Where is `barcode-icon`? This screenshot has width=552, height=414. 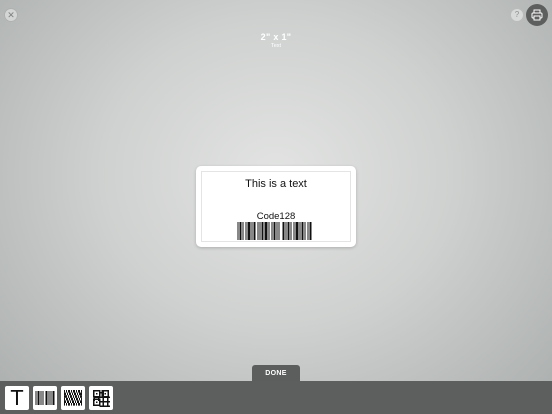
barcode-icon is located at coordinates (45, 398).